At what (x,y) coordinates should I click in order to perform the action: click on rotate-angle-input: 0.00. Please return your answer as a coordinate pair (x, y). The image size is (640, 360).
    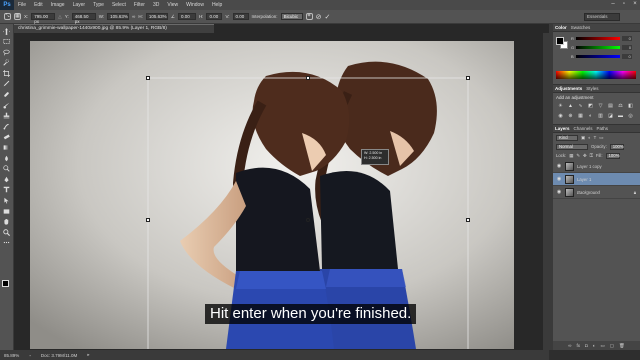
    Looking at the image, I should click on (186, 16).